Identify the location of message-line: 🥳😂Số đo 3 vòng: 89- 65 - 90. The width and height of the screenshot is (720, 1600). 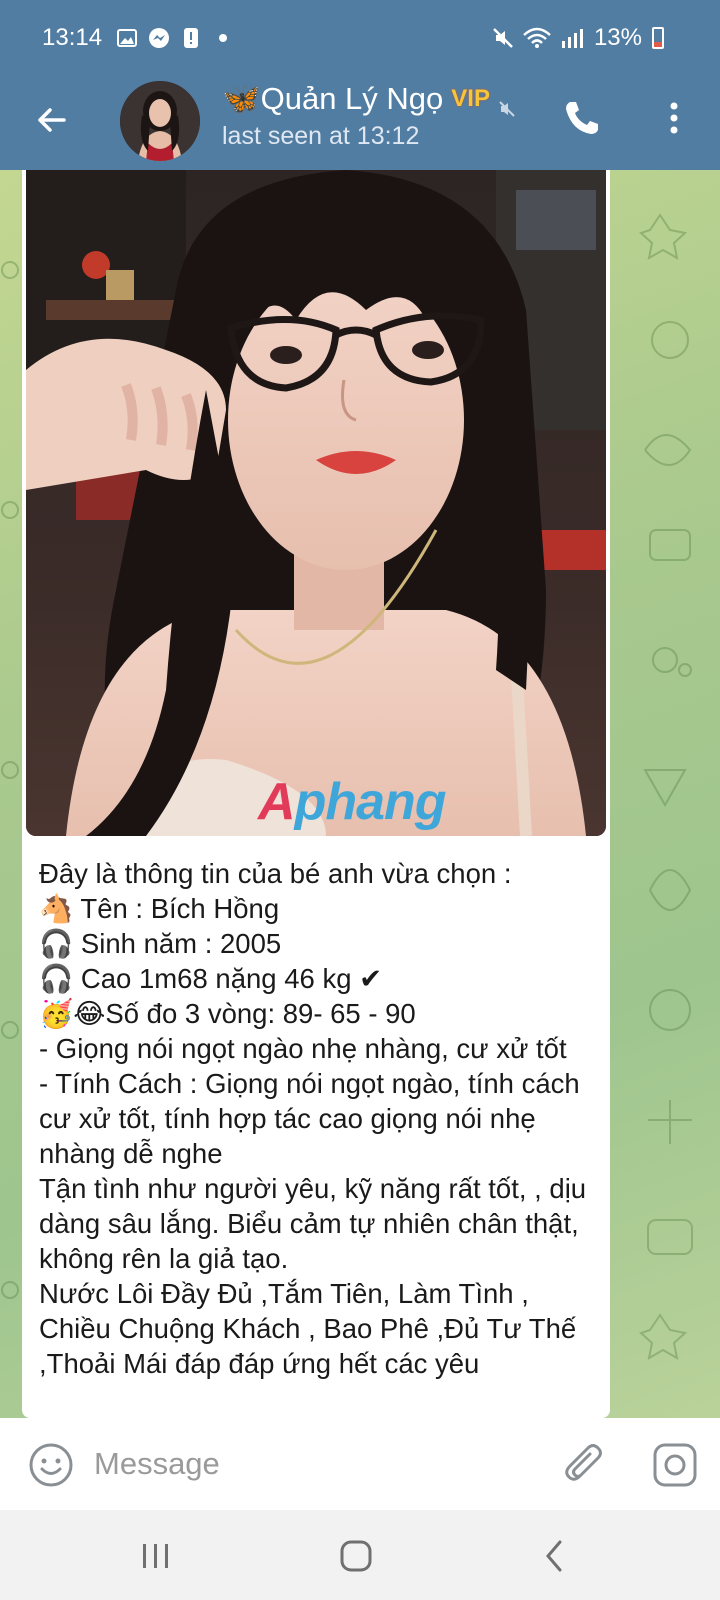
(319, 1013).